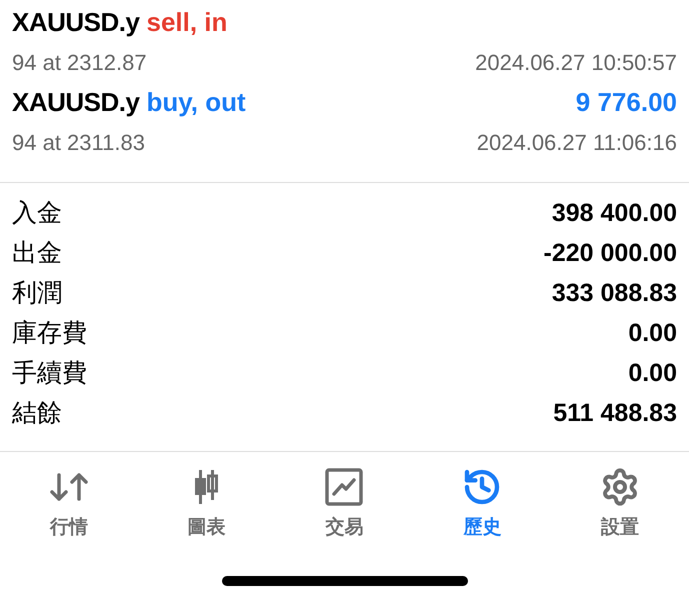 The image size is (689, 600). What do you see at coordinates (37, 214) in the screenshot?
I see `summary-label: 入金` at bounding box center [37, 214].